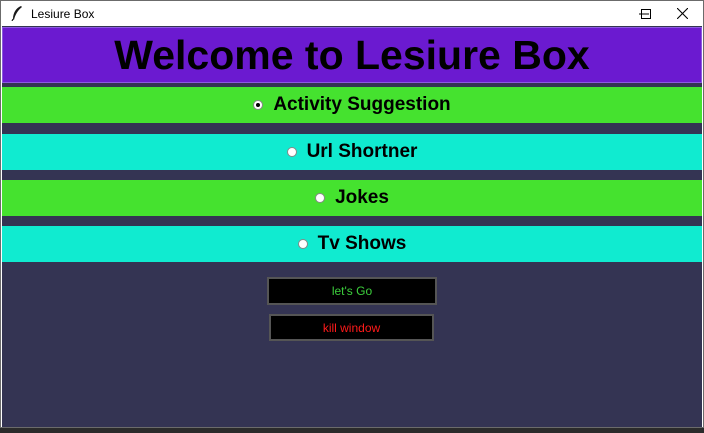 The image size is (704, 433). I want to click on window-title: Lesiure Box, so click(63, 14).